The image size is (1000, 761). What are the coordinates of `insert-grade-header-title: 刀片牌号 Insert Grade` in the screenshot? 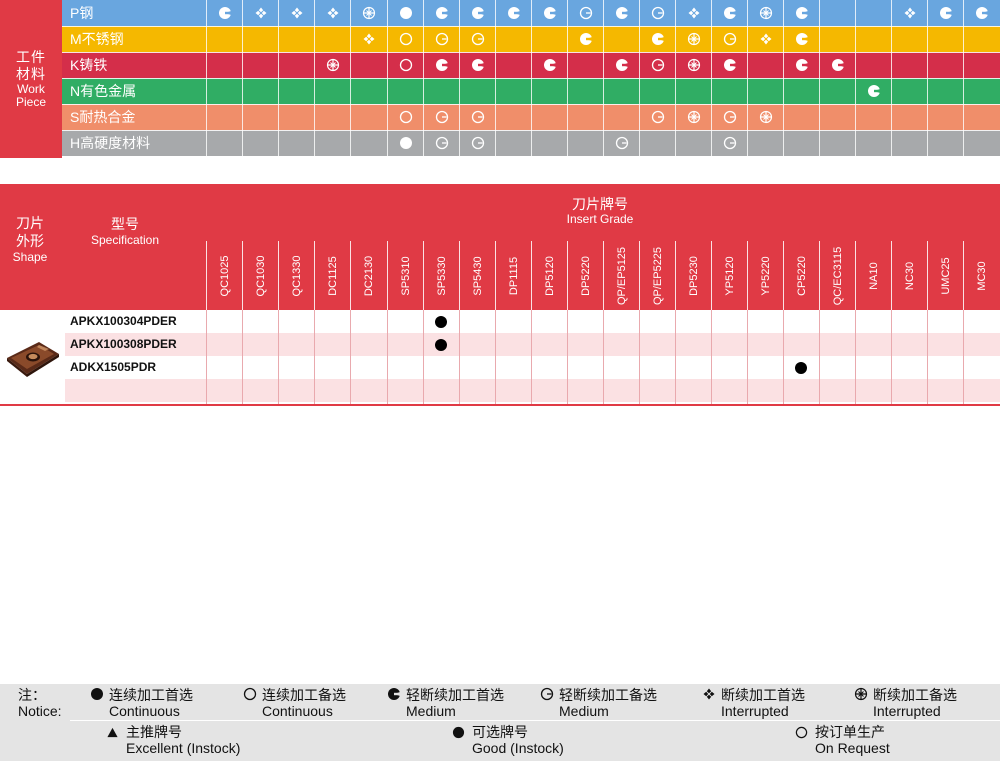 It's located at (600, 210).